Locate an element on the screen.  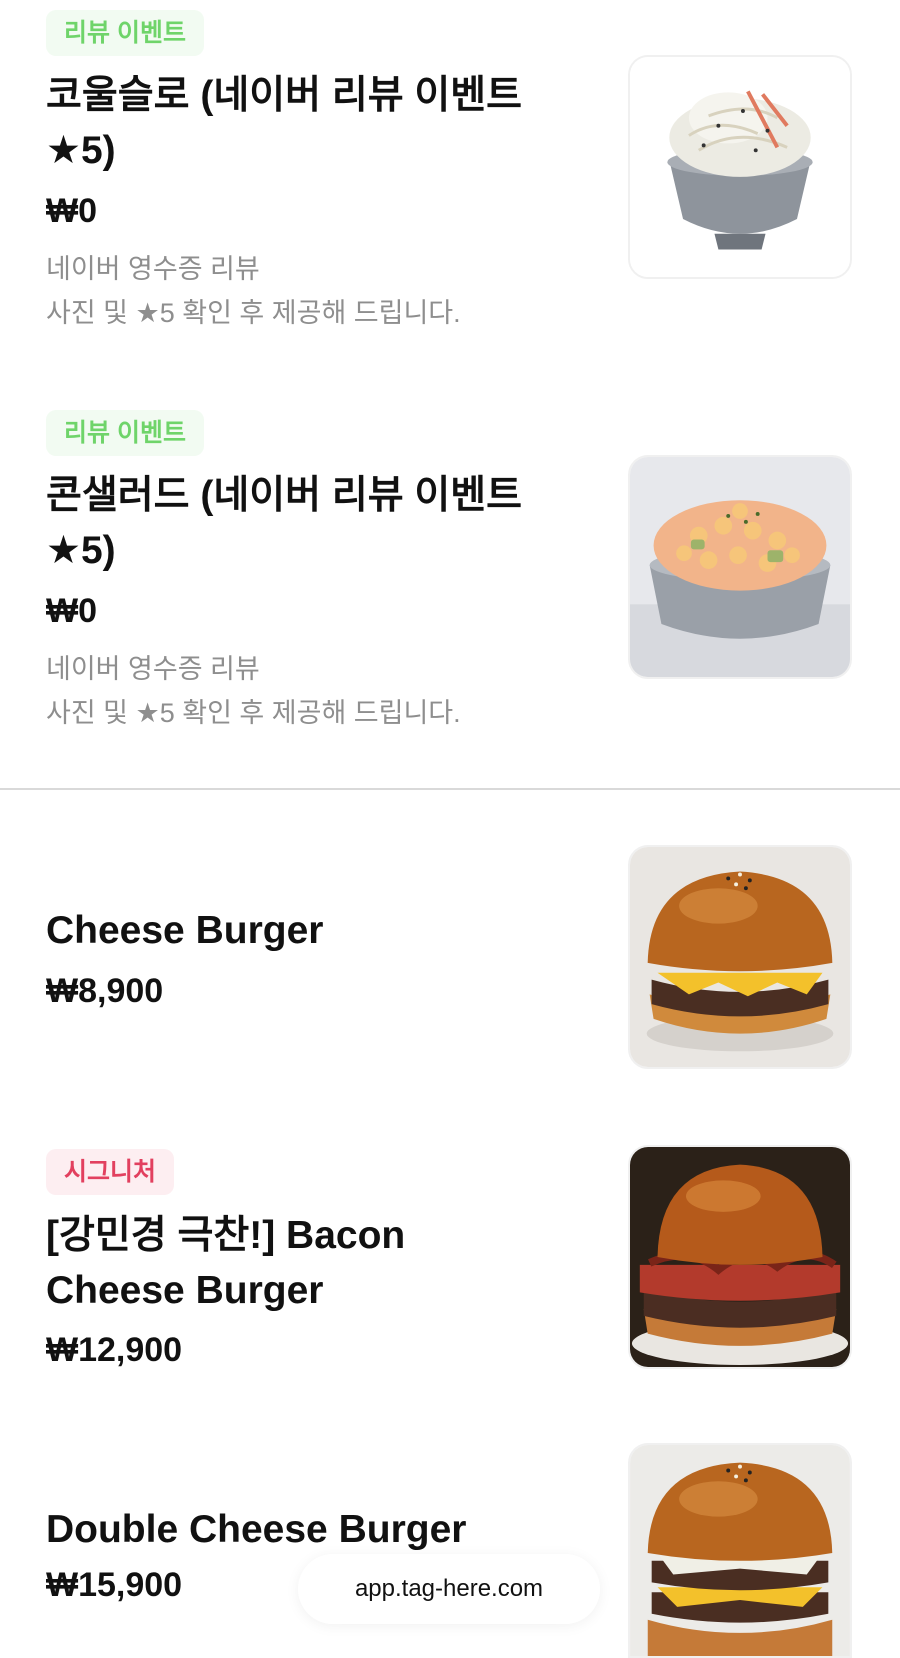
cheese-burger-image is located at coordinates (740, 957).